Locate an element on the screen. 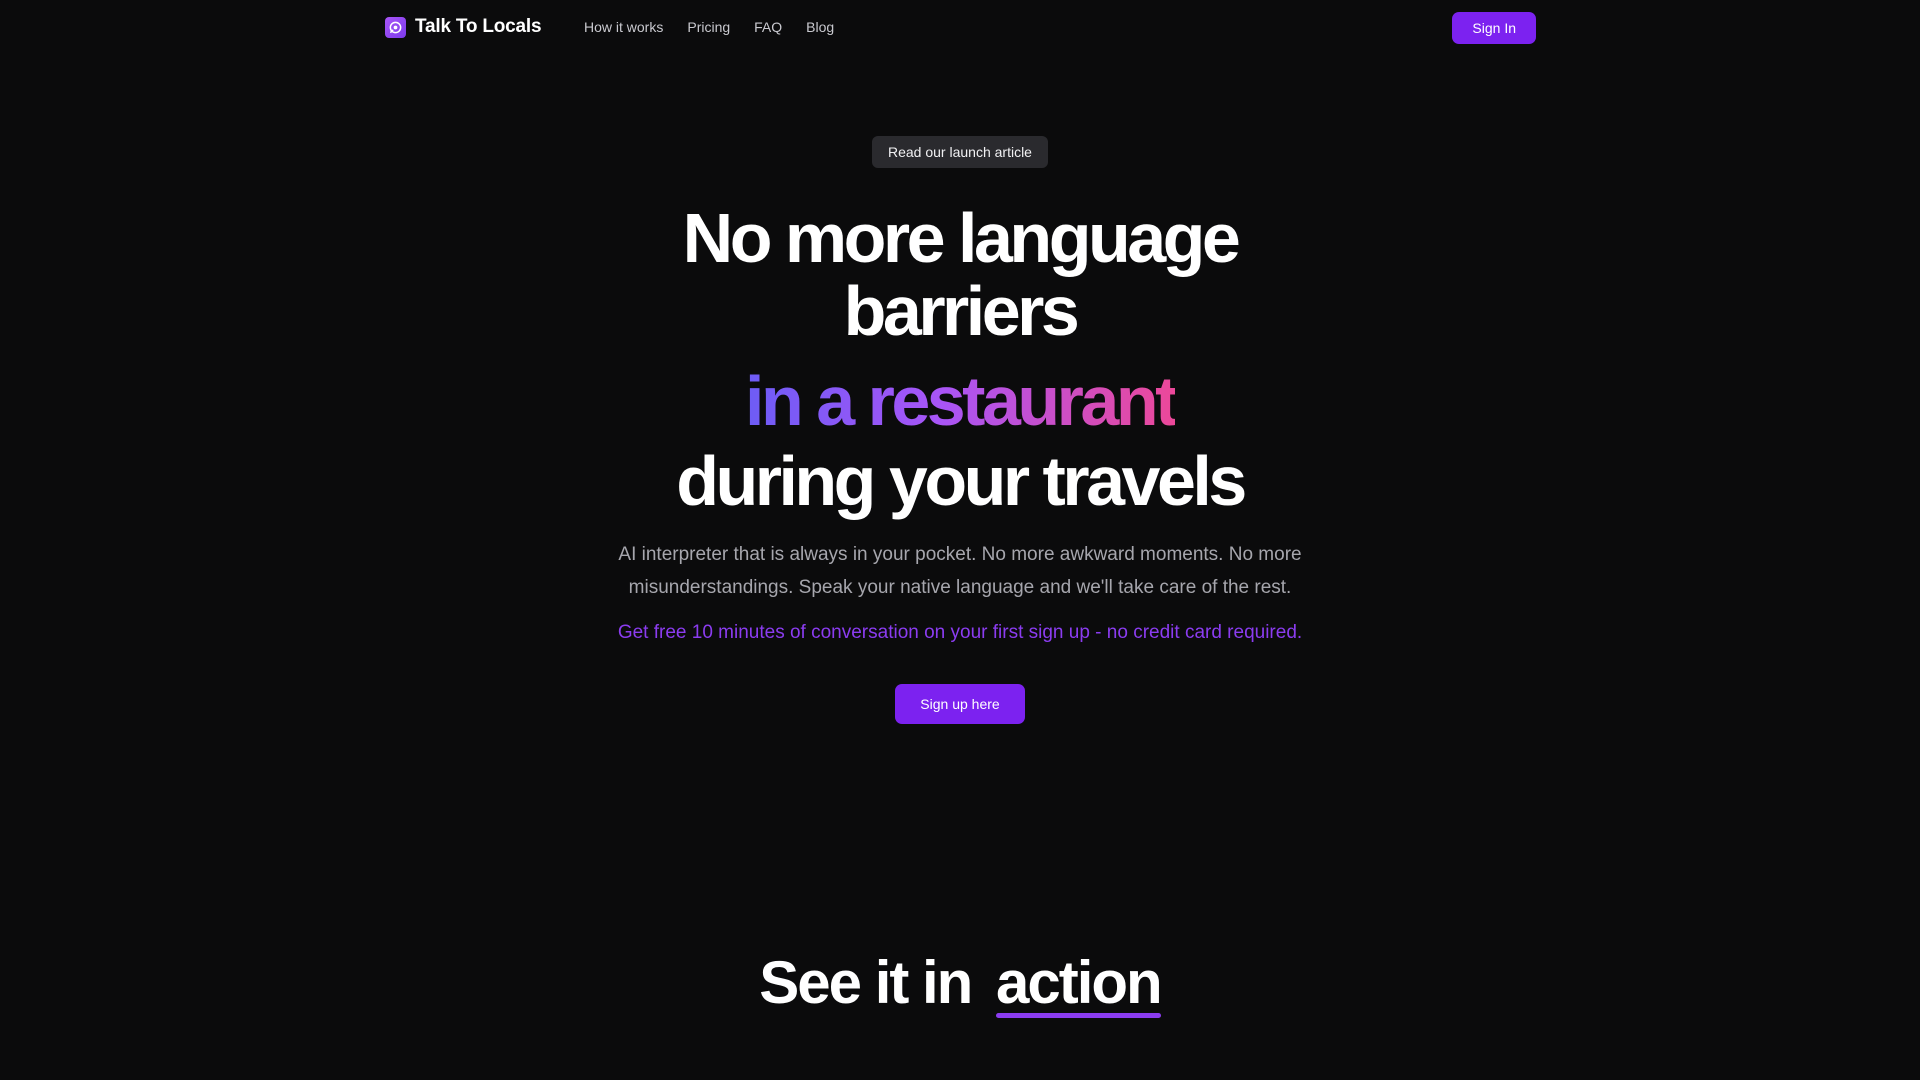 The height and width of the screenshot is (1080, 1920). heading-highlight-text: action is located at coordinates (1079, 982).